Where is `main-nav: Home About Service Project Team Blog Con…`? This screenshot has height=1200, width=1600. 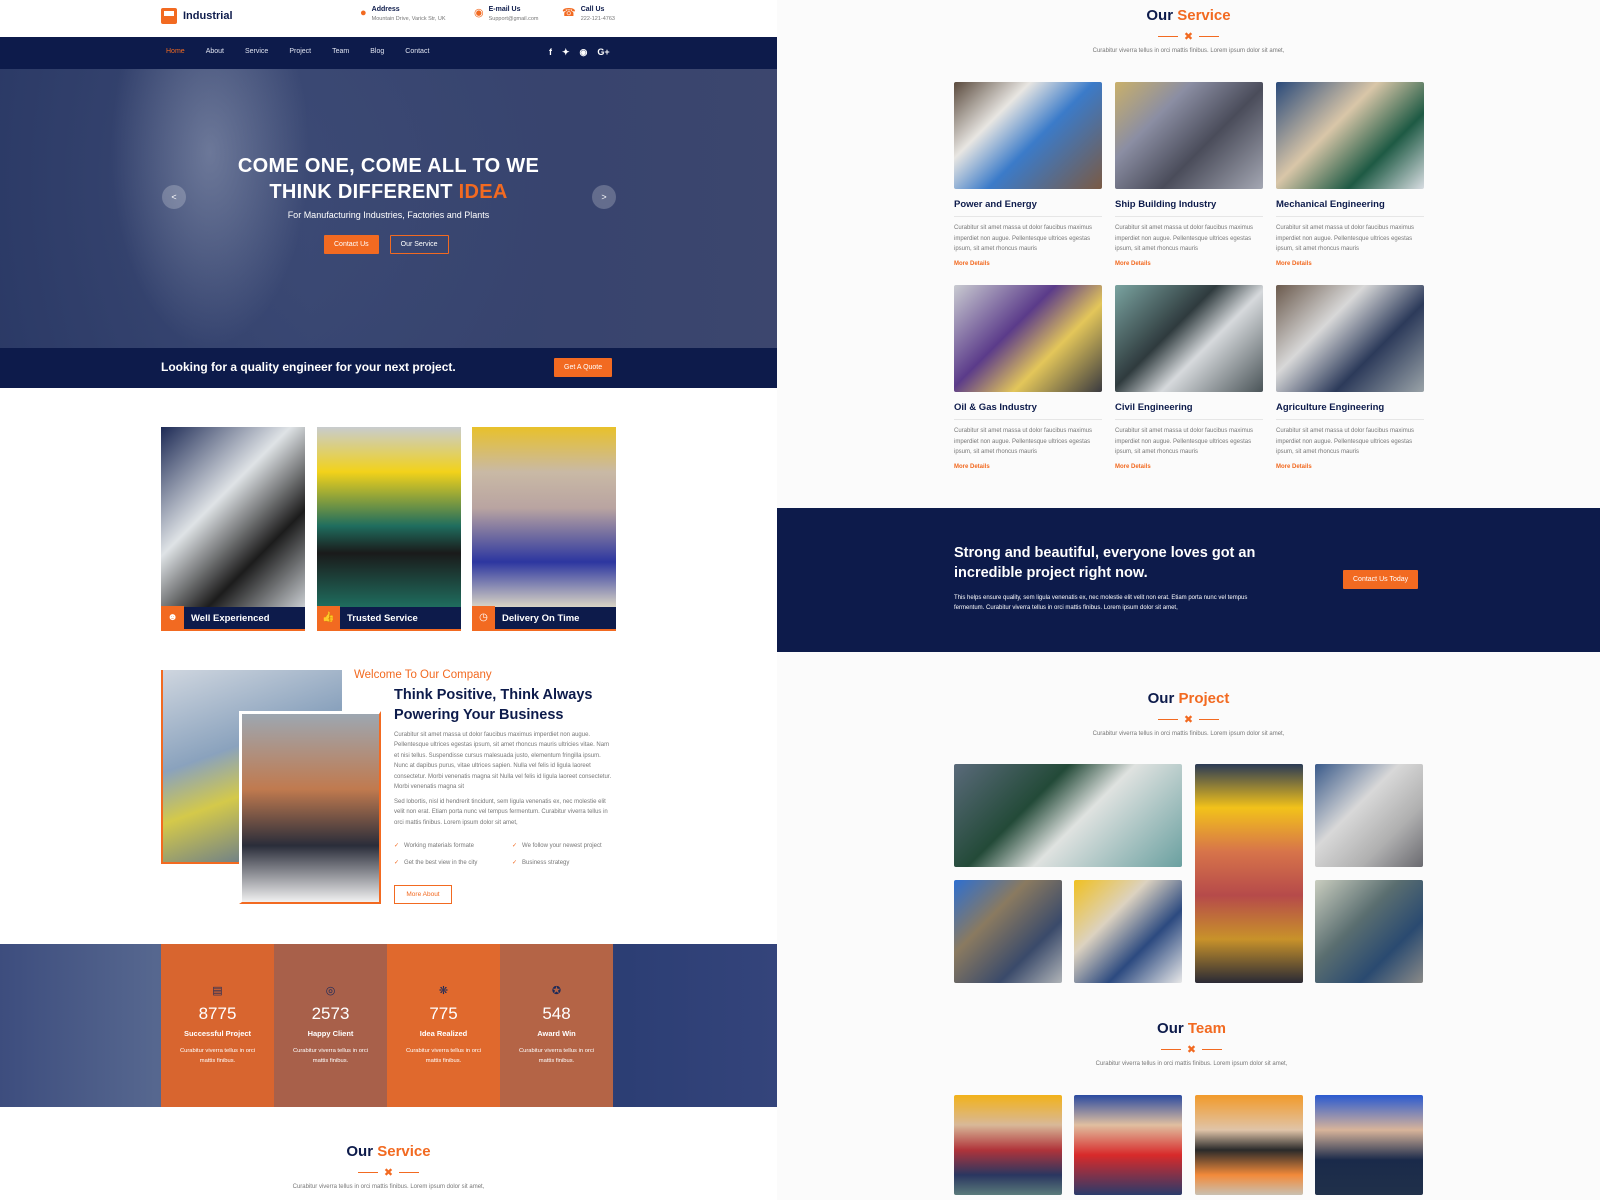 main-nav: Home About Service Project Team Blog Con… is located at coordinates (388, 53).